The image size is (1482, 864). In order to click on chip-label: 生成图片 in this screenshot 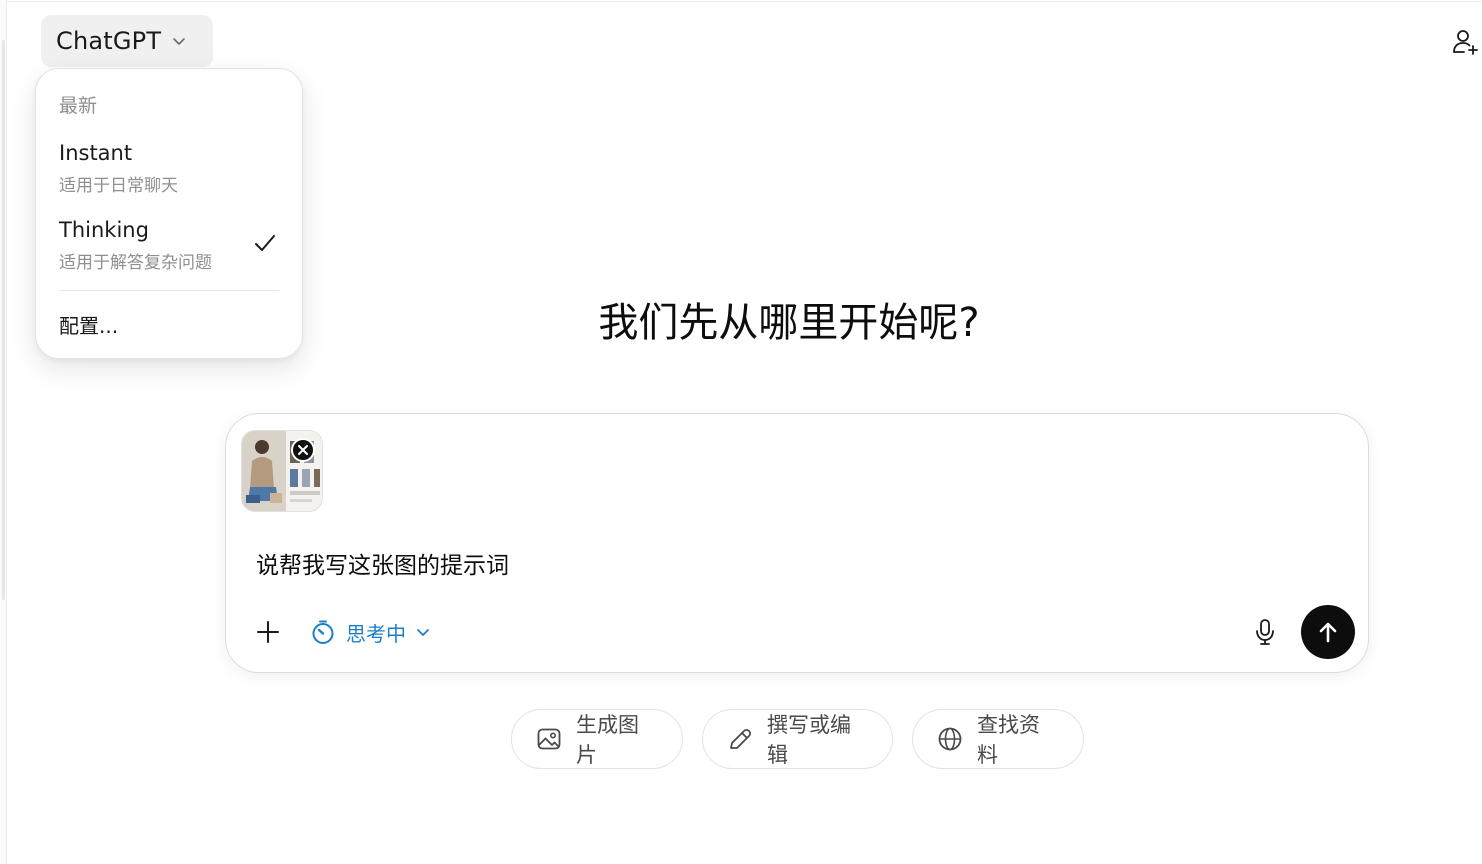, I will do `click(607, 740)`.